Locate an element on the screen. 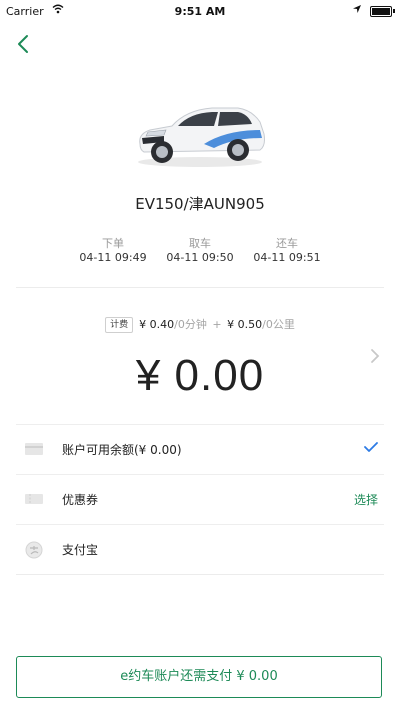 The width and height of the screenshot is (400, 711). status-time: 9:51 AM is located at coordinates (200, 11).